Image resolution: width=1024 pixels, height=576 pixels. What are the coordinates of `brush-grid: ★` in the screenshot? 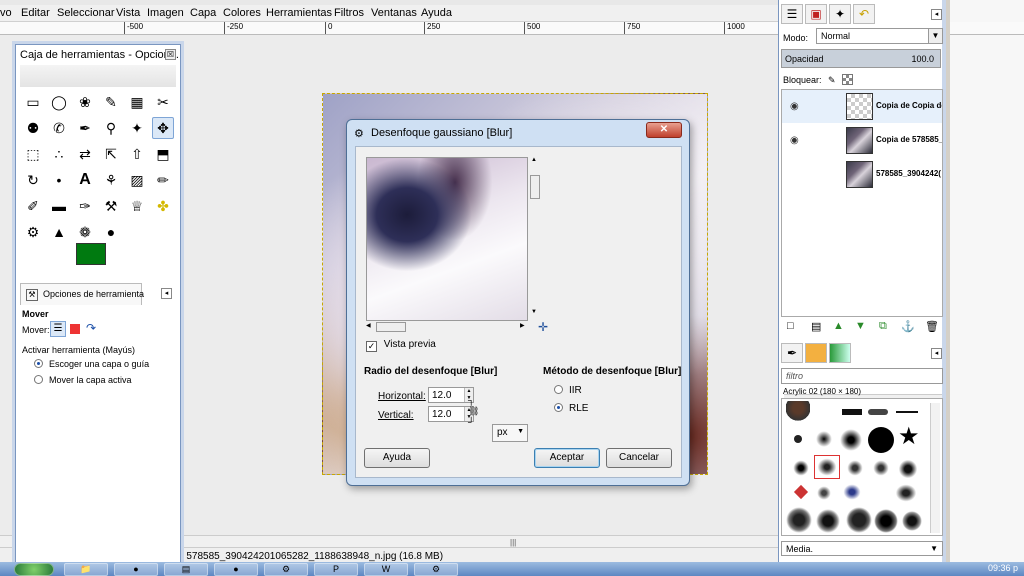 It's located at (862, 467).